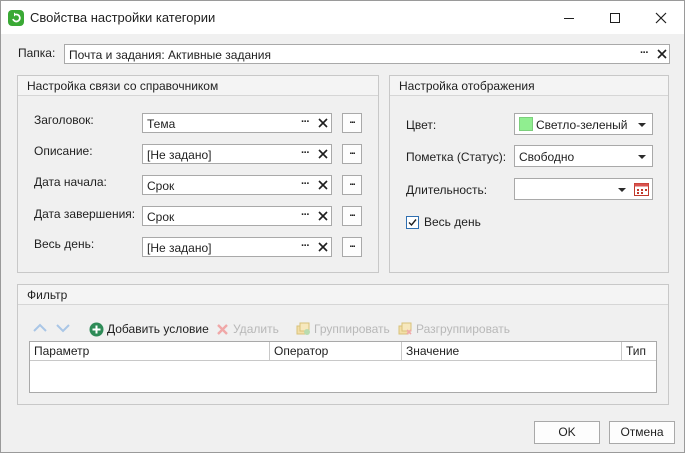 Image resolution: width=685 pixels, height=453 pixels. What do you see at coordinates (70, 182) in the screenshot?
I see `mapping-row-label: Дата начала:` at bounding box center [70, 182].